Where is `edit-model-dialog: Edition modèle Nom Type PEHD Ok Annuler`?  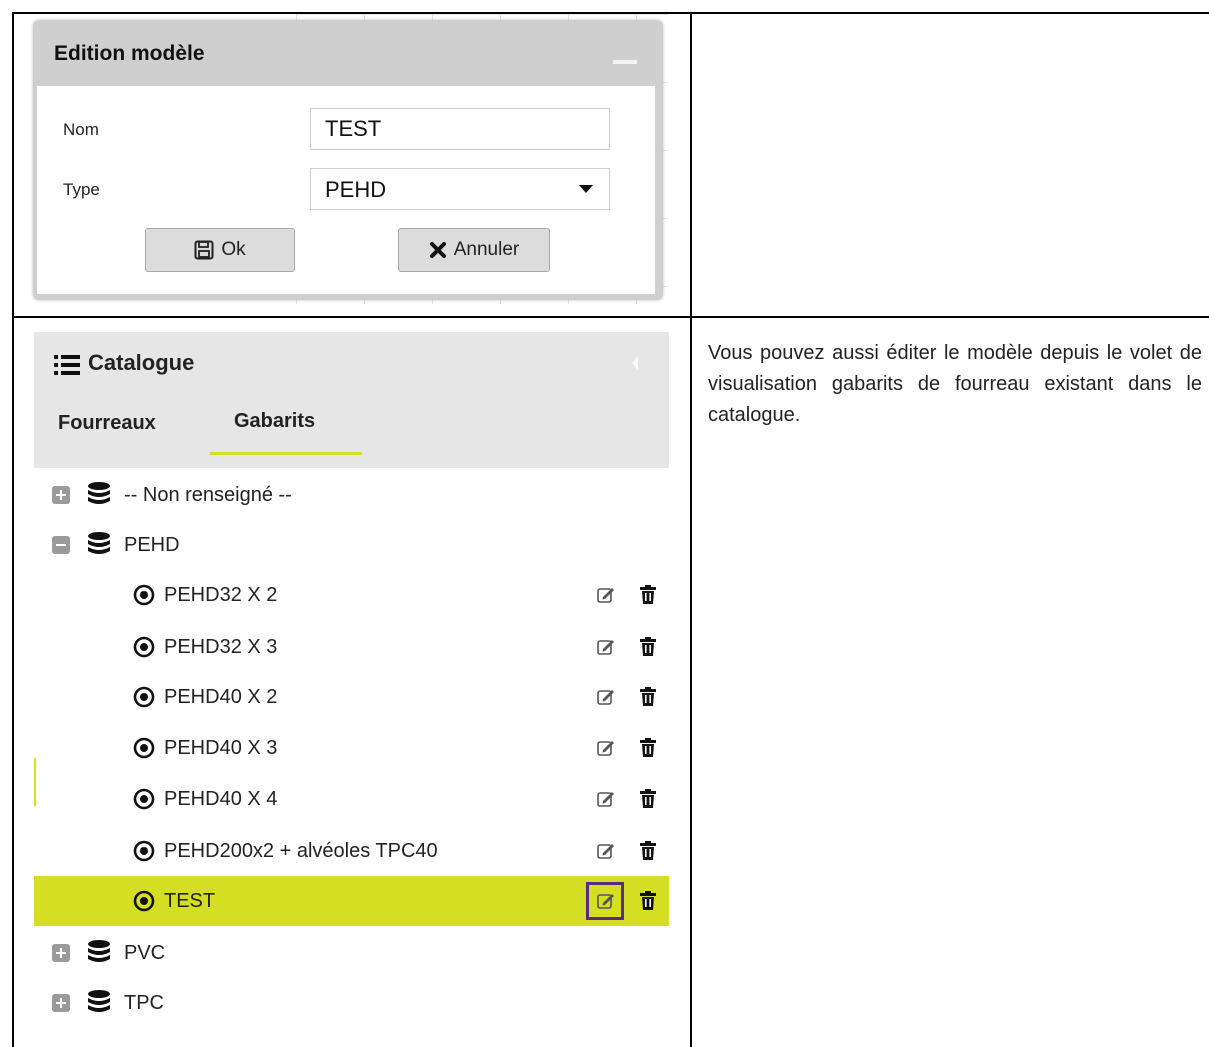
edit-model-dialog: Edition modèle Nom Type PEHD Ok Annuler is located at coordinates (348, 160).